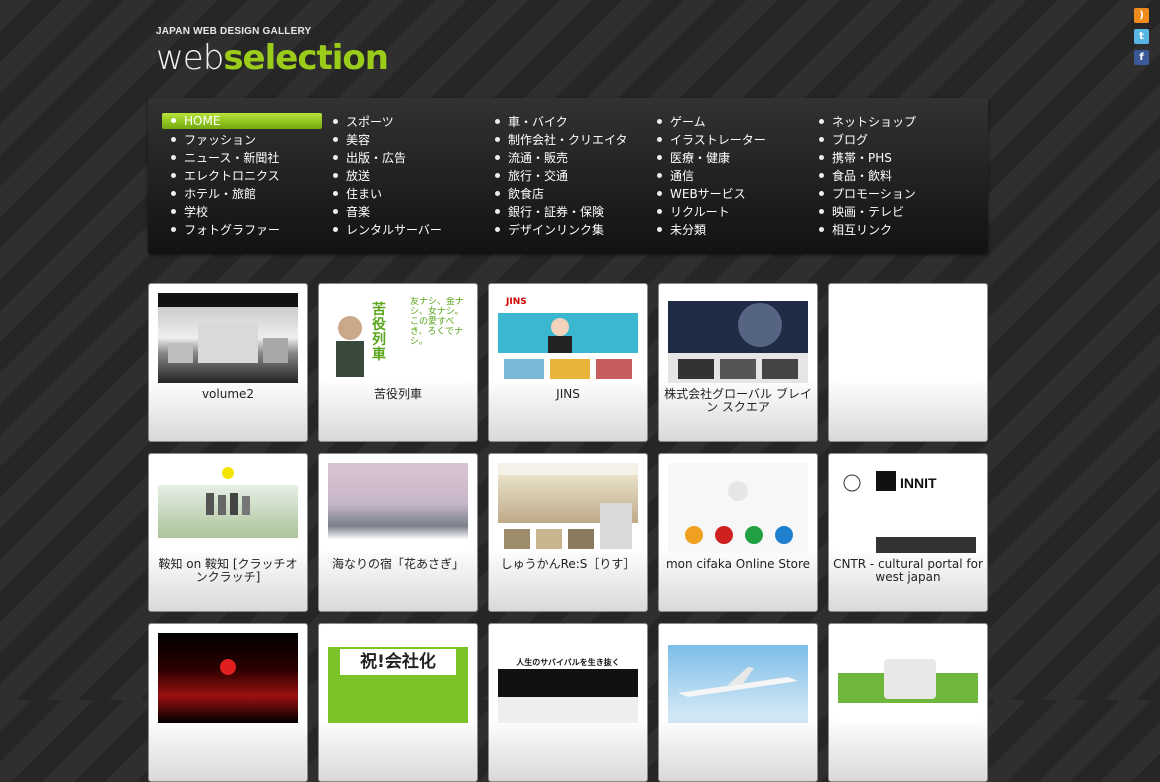 The width and height of the screenshot is (1160, 782). I want to click on gallery-card: しゅうかんRe:S［りす］, so click(568, 532).